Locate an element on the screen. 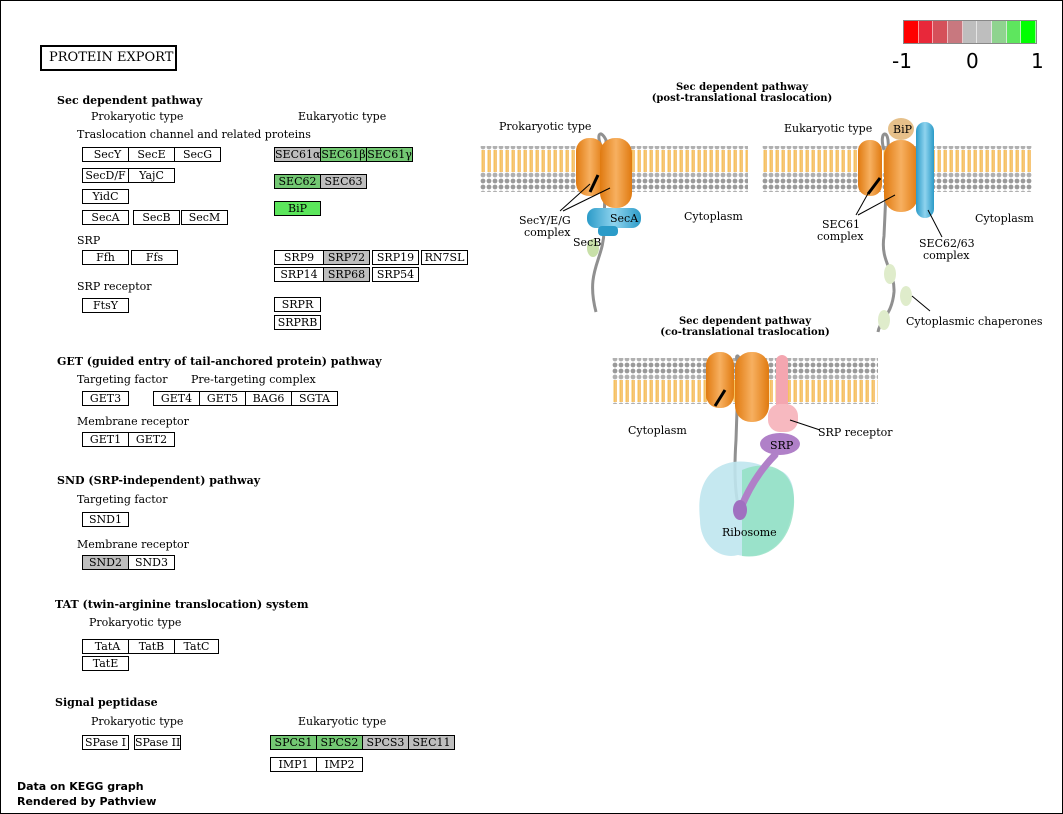  gene-SEC61g: SEC61γ is located at coordinates (389, 154).